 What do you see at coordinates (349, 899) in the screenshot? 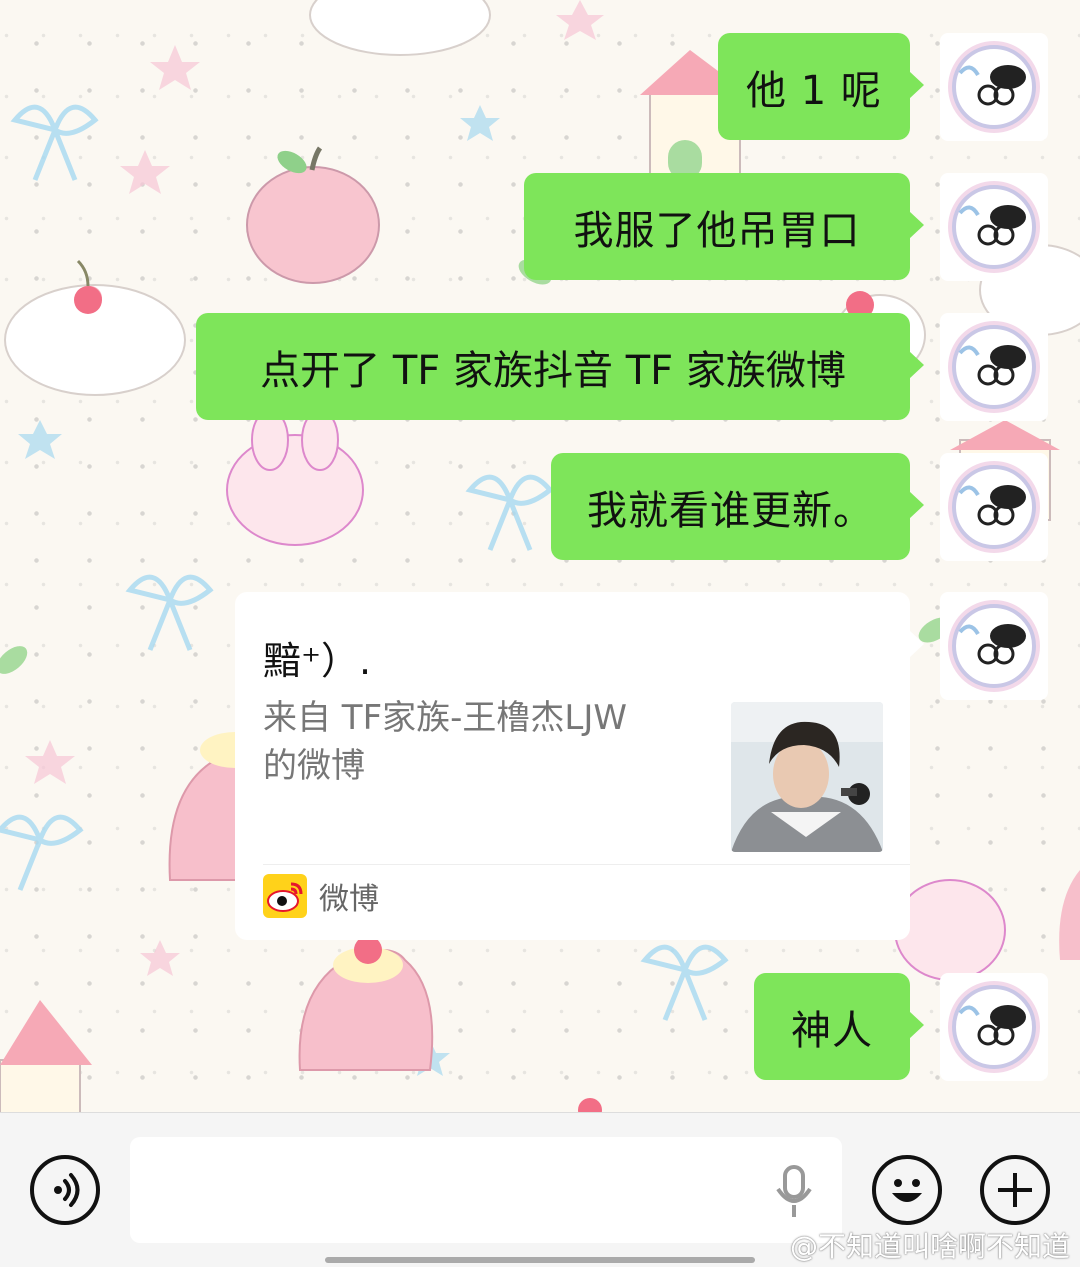
I see `card-source-label: 微博` at bounding box center [349, 899].